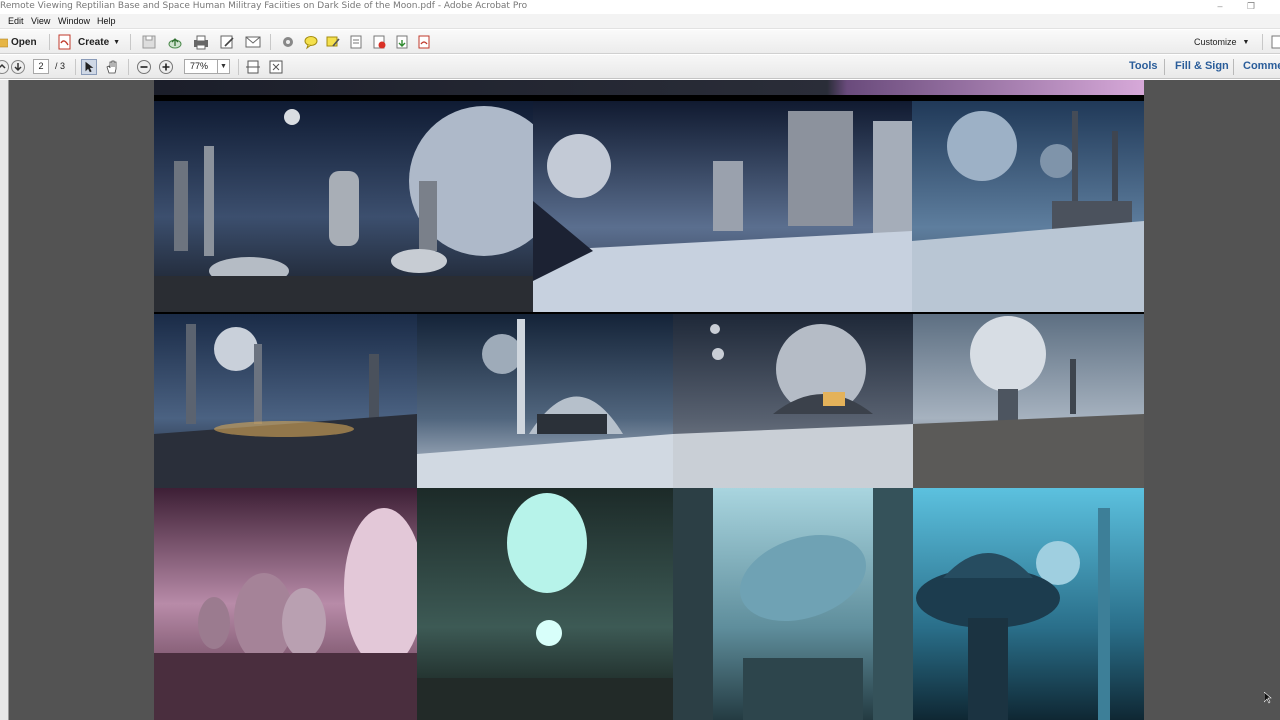 This screenshot has height=720, width=1280. I want to click on menu-bar: Edit View Window Help, so click(640, 21).